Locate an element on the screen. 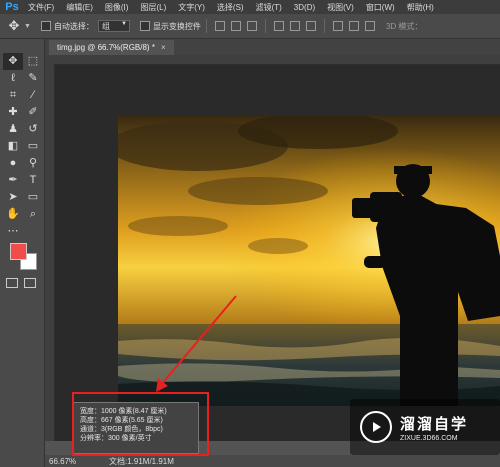 This screenshot has width=500, height=467. watermark-title: 溜溜自学 is located at coordinates (434, 424).